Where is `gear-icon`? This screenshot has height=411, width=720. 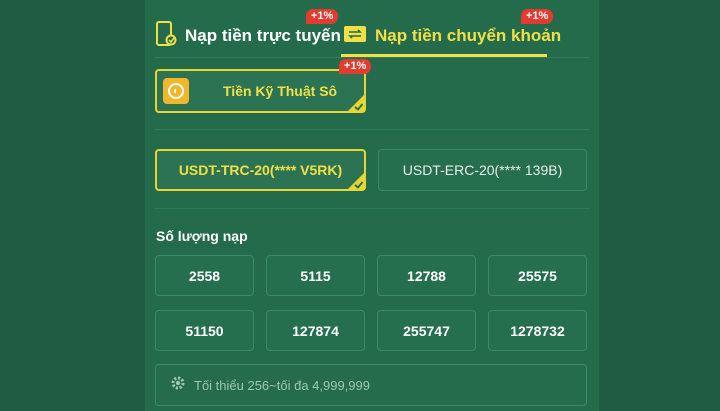
gear-icon is located at coordinates (178, 385).